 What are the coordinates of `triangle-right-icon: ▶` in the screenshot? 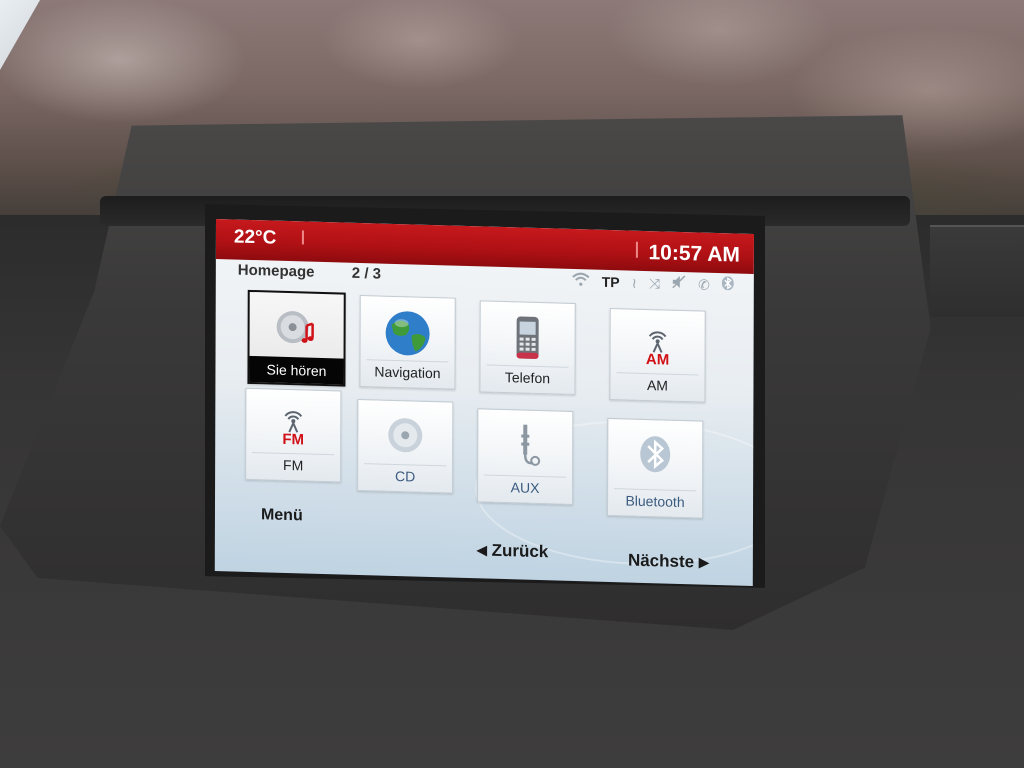 It's located at (703, 562).